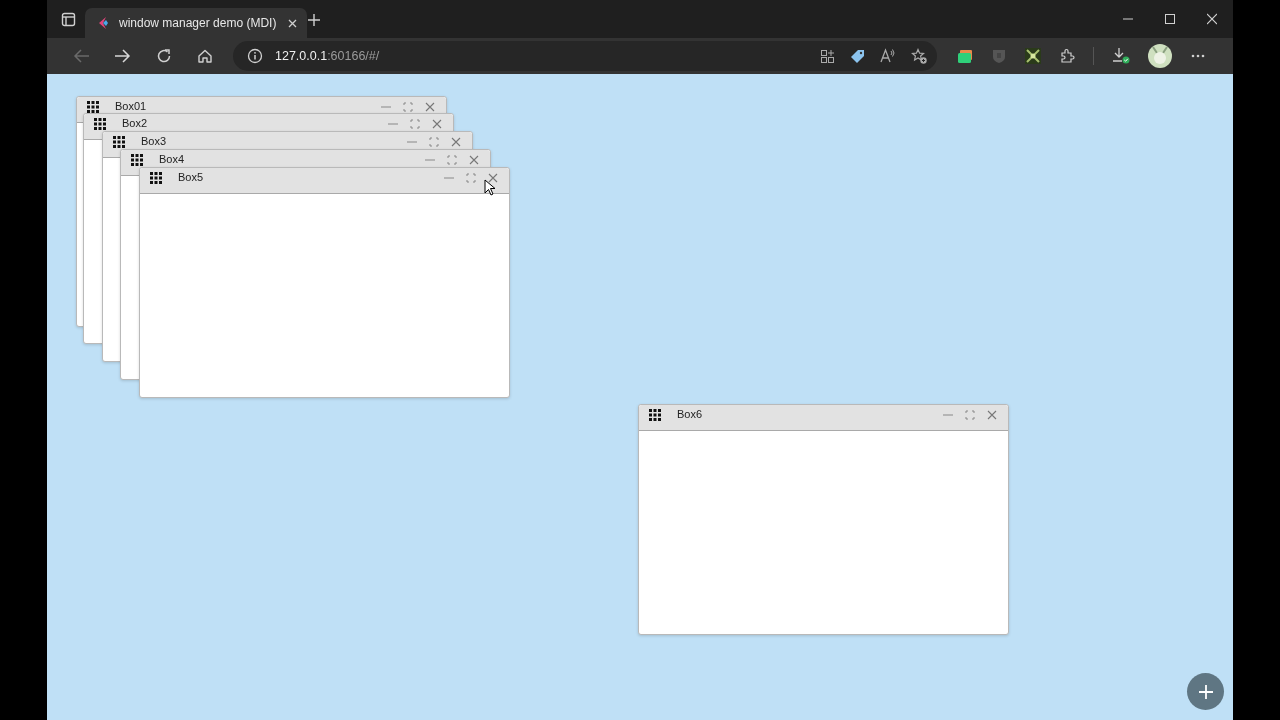  What do you see at coordinates (103, 23) in the screenshot?
I see `app-logo-icon` at bounding box center [103, 23].